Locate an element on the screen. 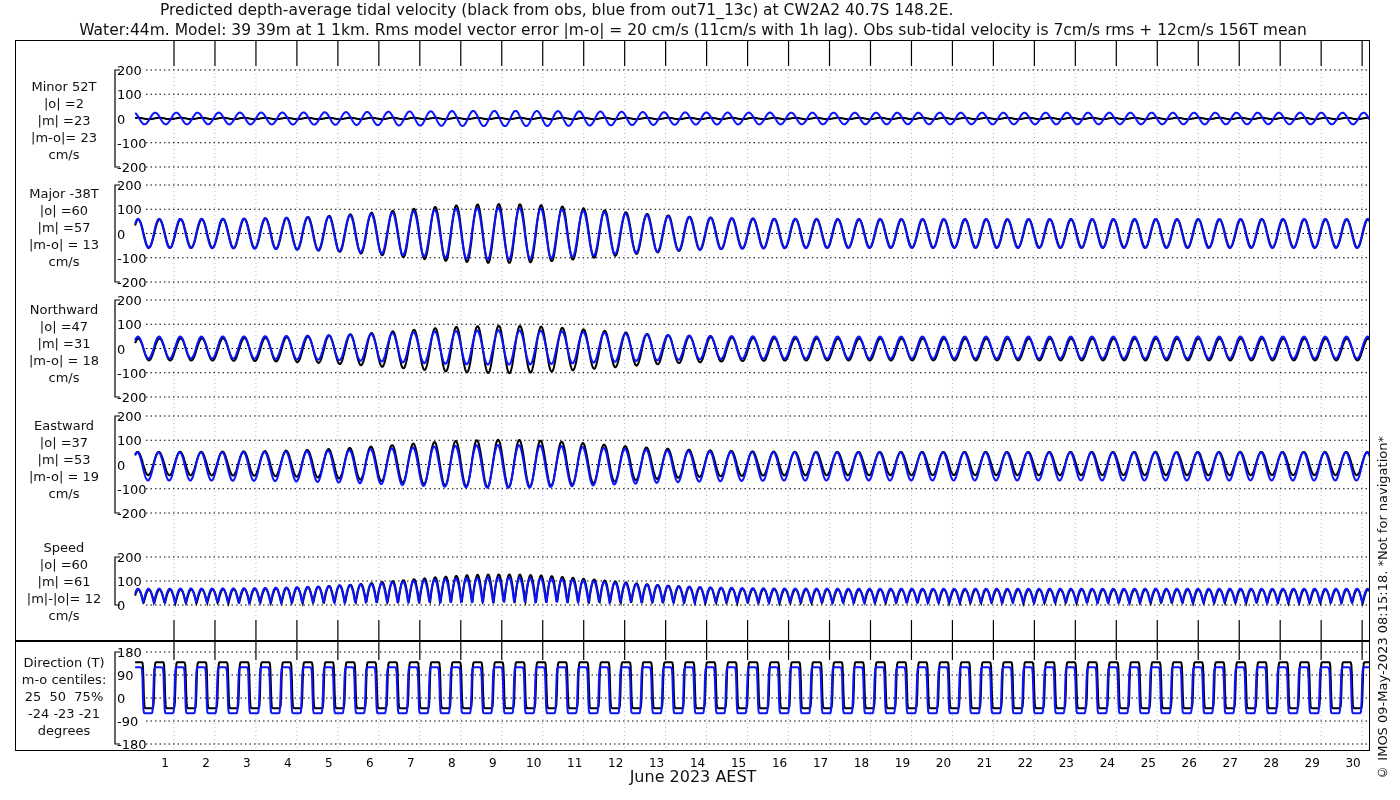 Image resolution: width=1400 pixels, height=800 pixels. panel-label: Minor 52T is located at coordinates (64, 86).